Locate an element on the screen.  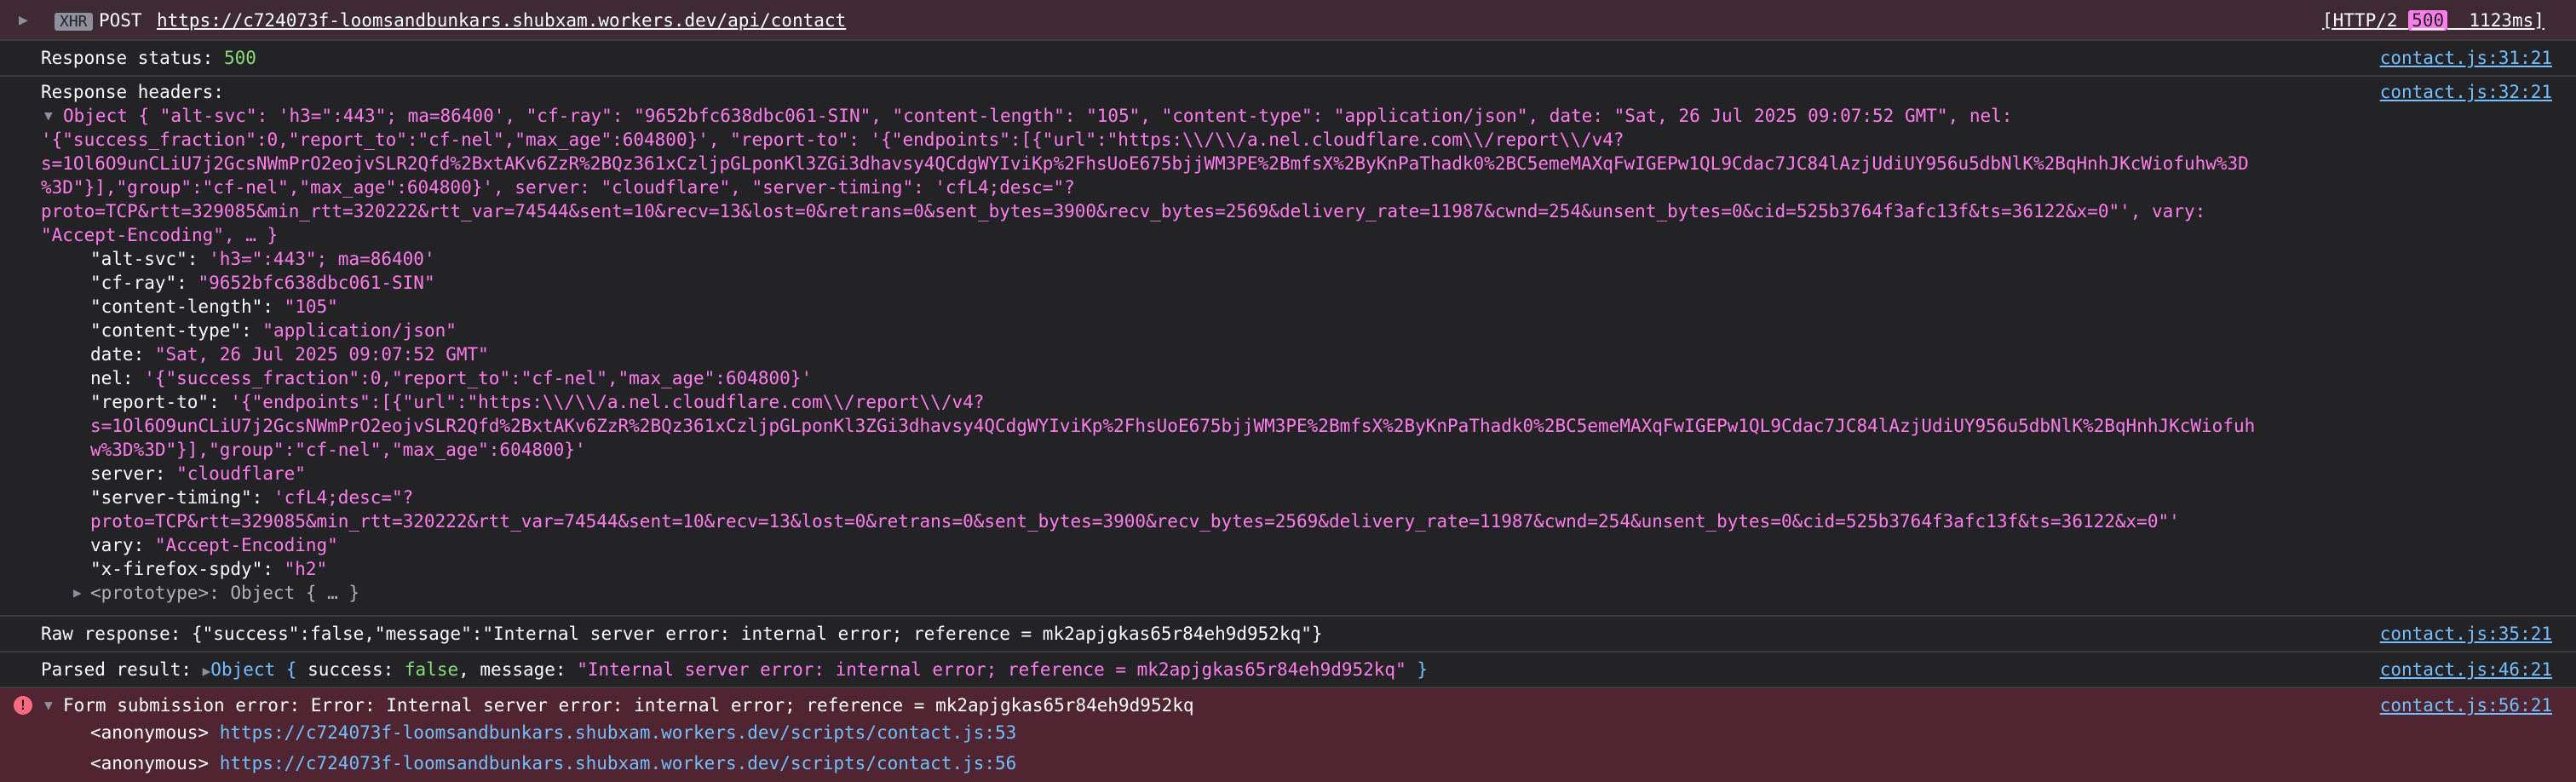
log-response-status: Response status: 500 contact.js:31:21 is located at coordinates (1288, 59).